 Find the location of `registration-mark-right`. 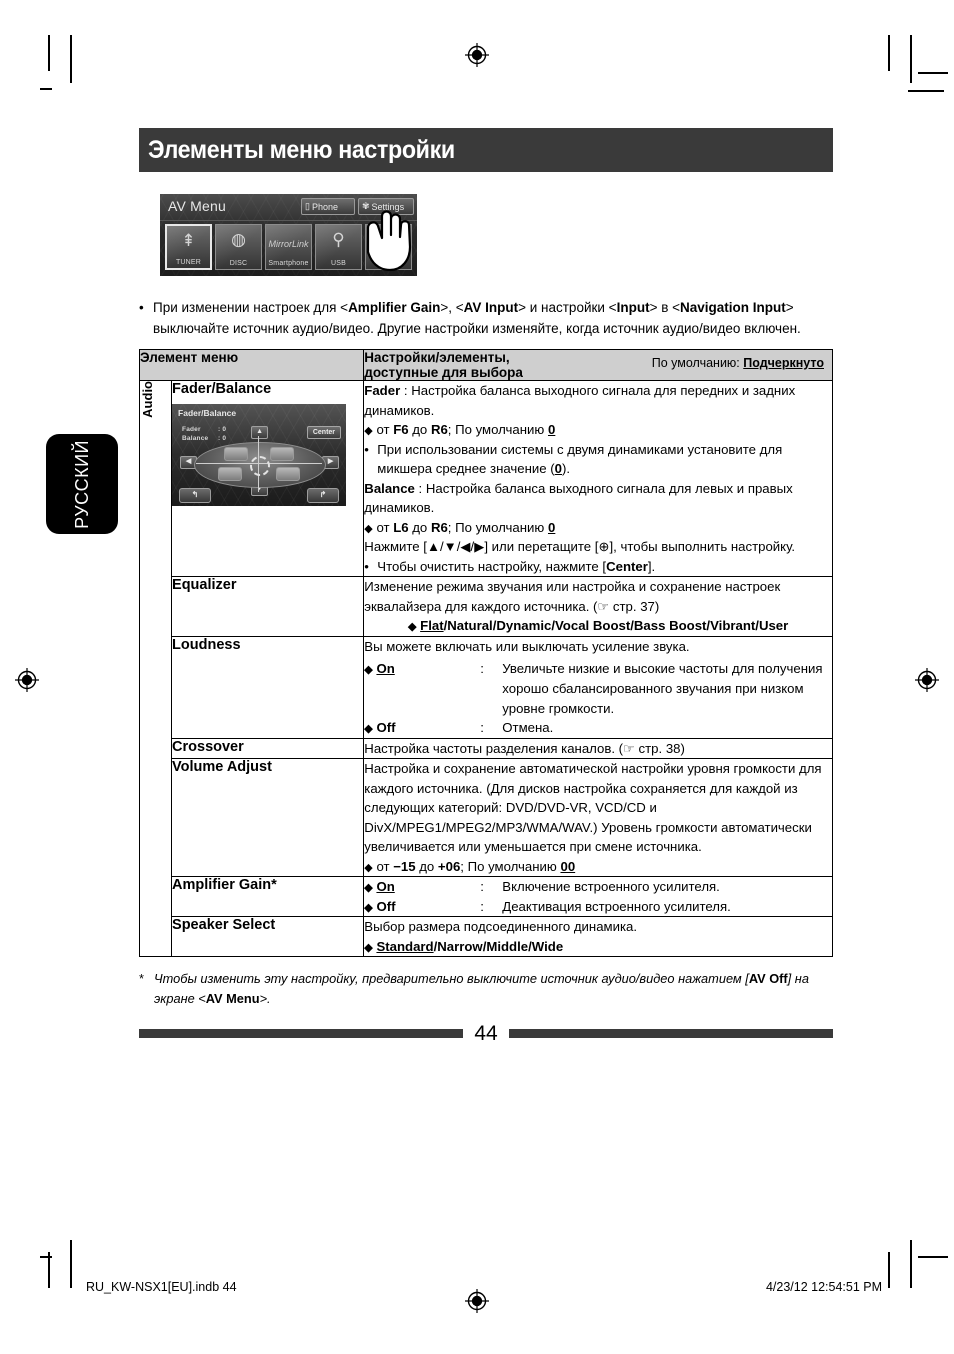

registration-mark-right is located at coordinates (927, 680).